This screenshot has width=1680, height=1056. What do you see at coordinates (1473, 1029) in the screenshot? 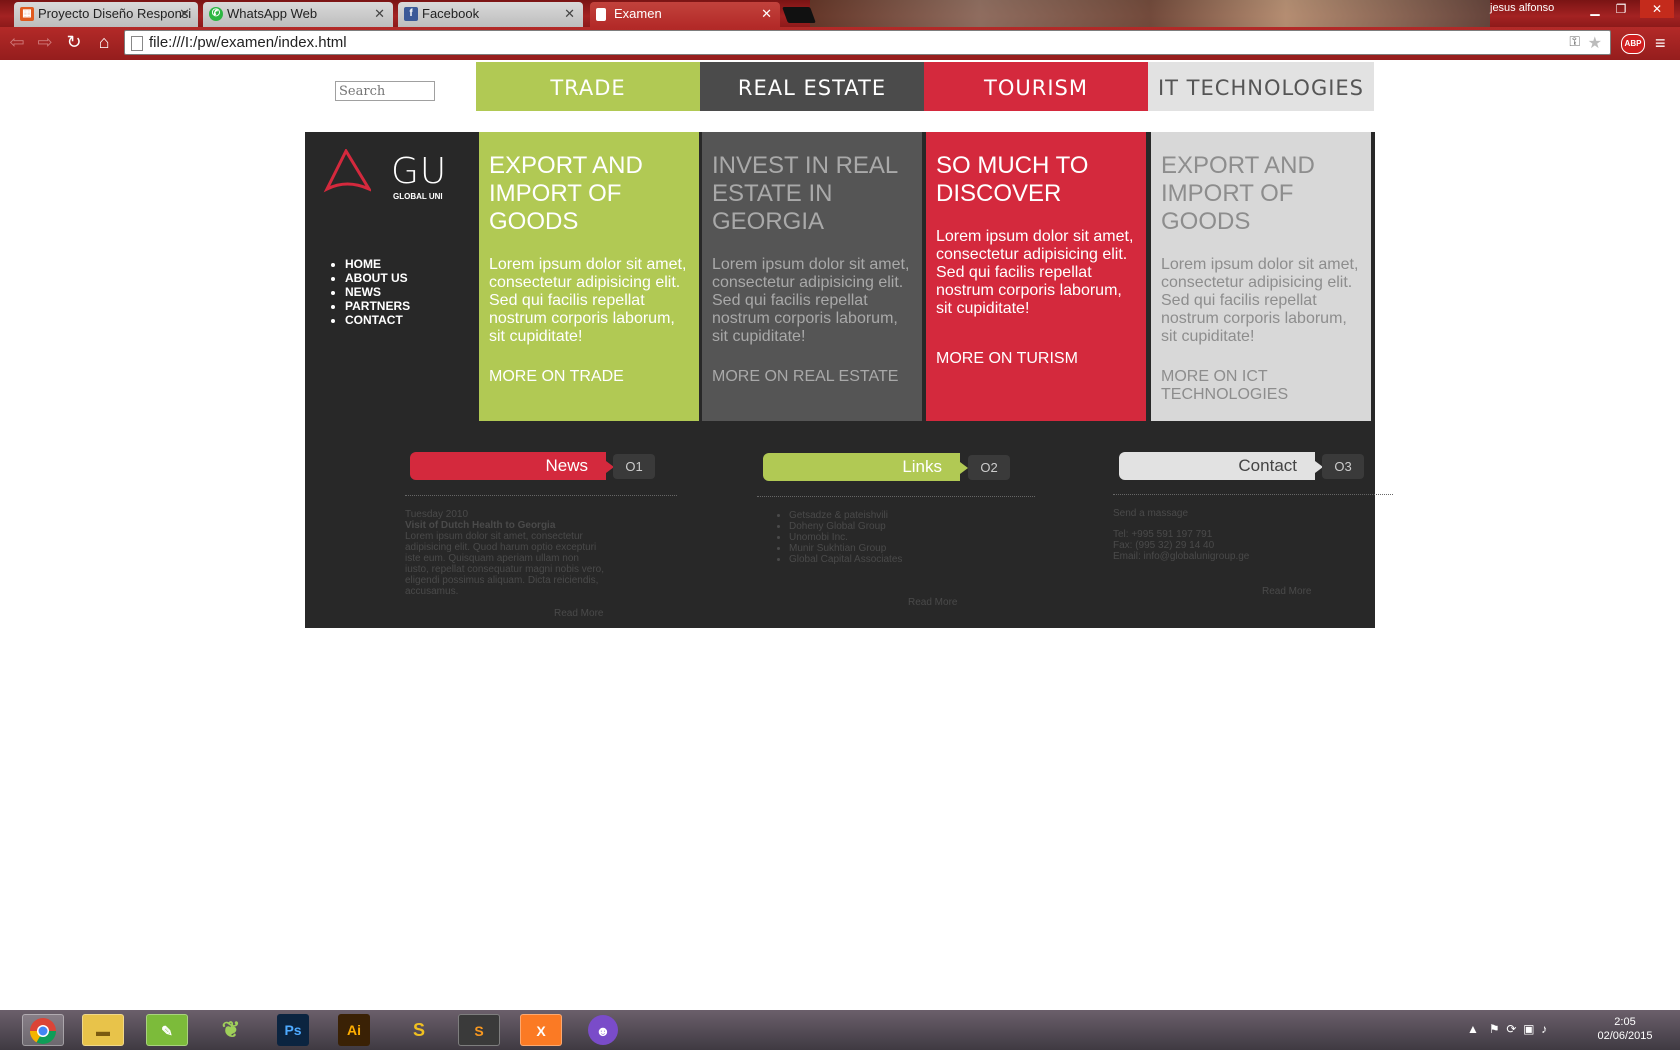
I see `tray-expand-icon: ▲` at bounding box center [1473, 1029].